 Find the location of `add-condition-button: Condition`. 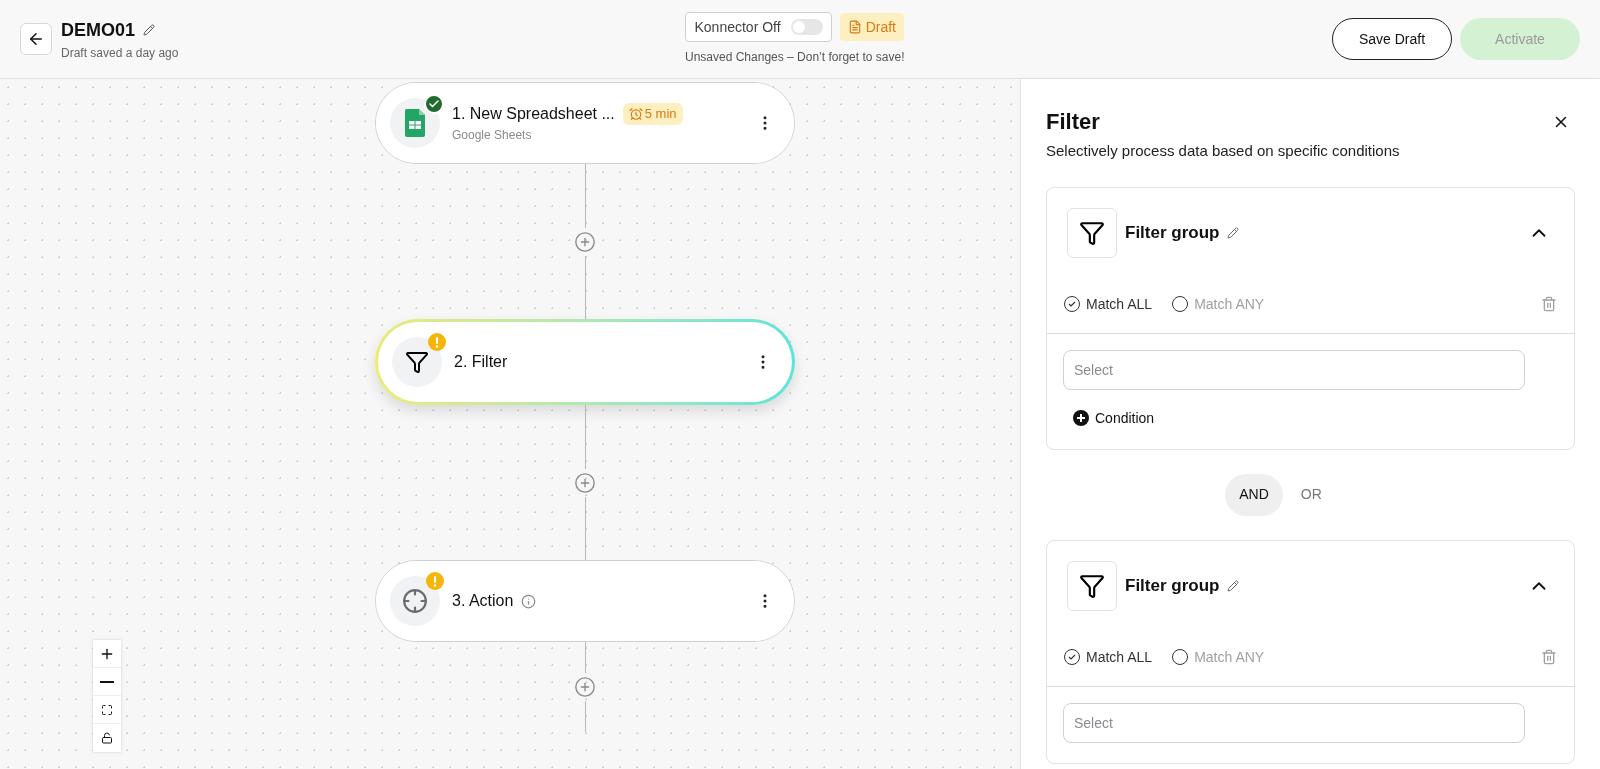

add-condition-button: Condition is located at coordinates (1114, 418).